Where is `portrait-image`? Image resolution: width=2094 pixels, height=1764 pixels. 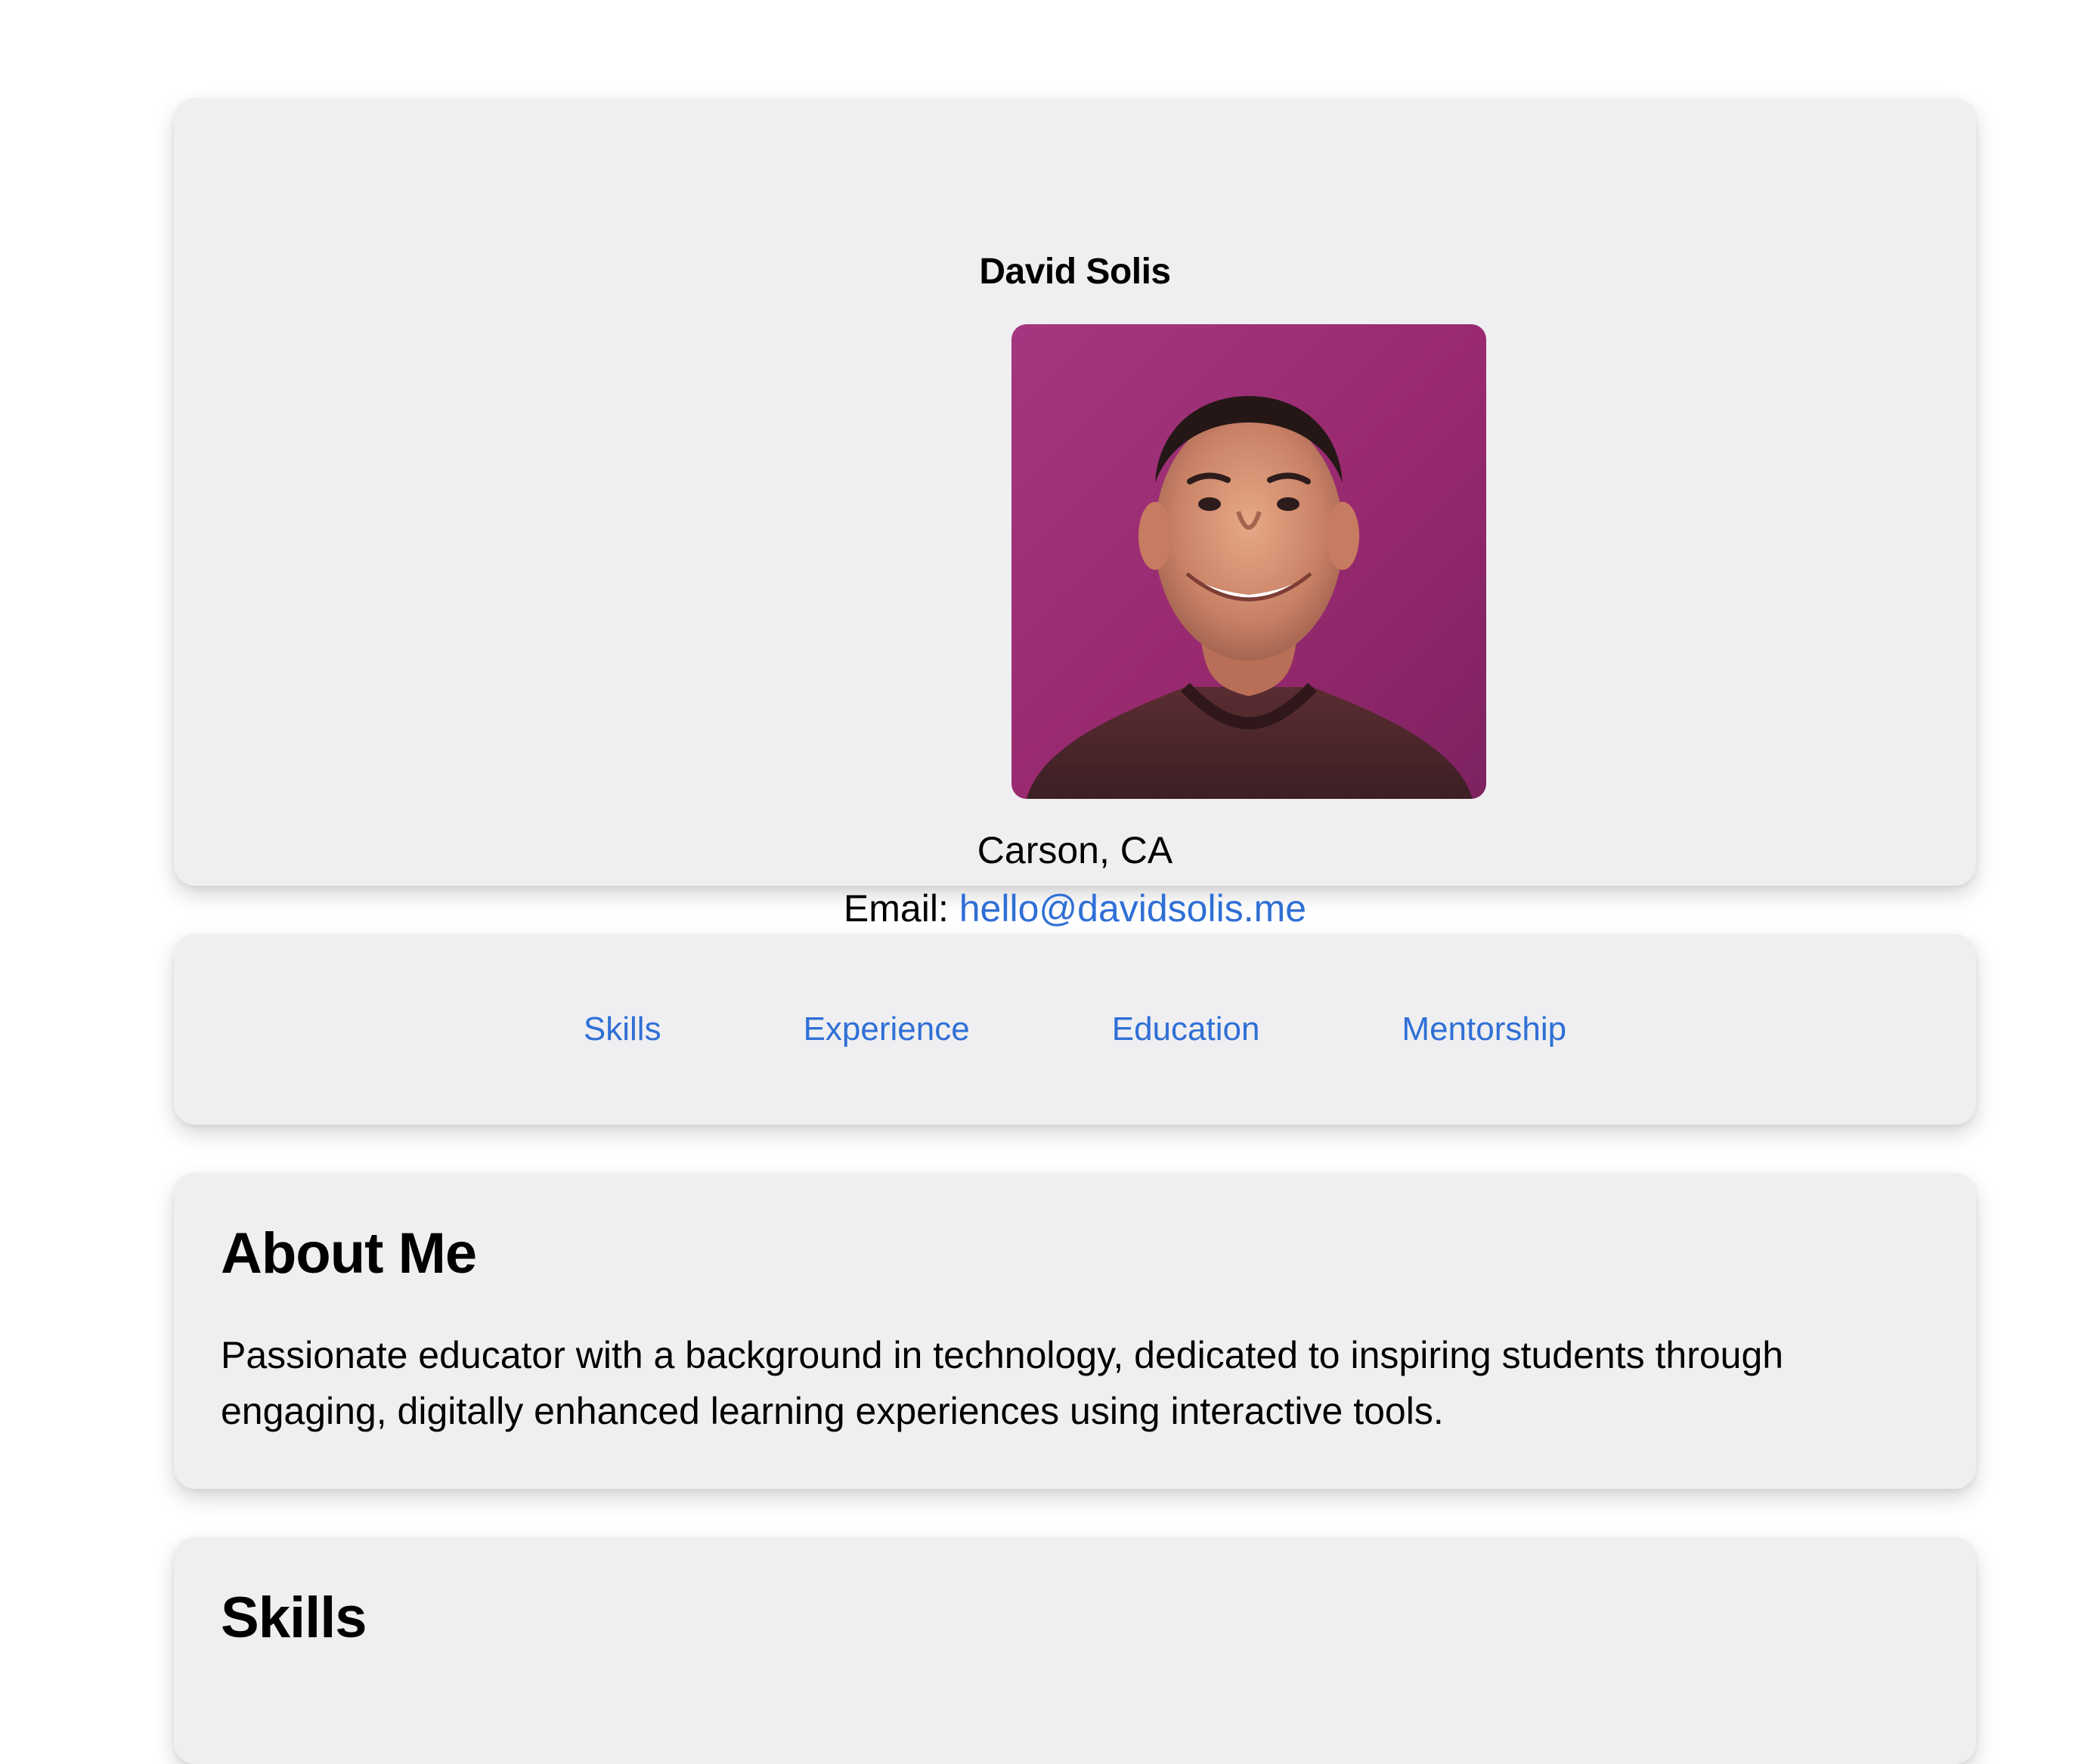
portrait-image is located at coordinates (1249, 562).